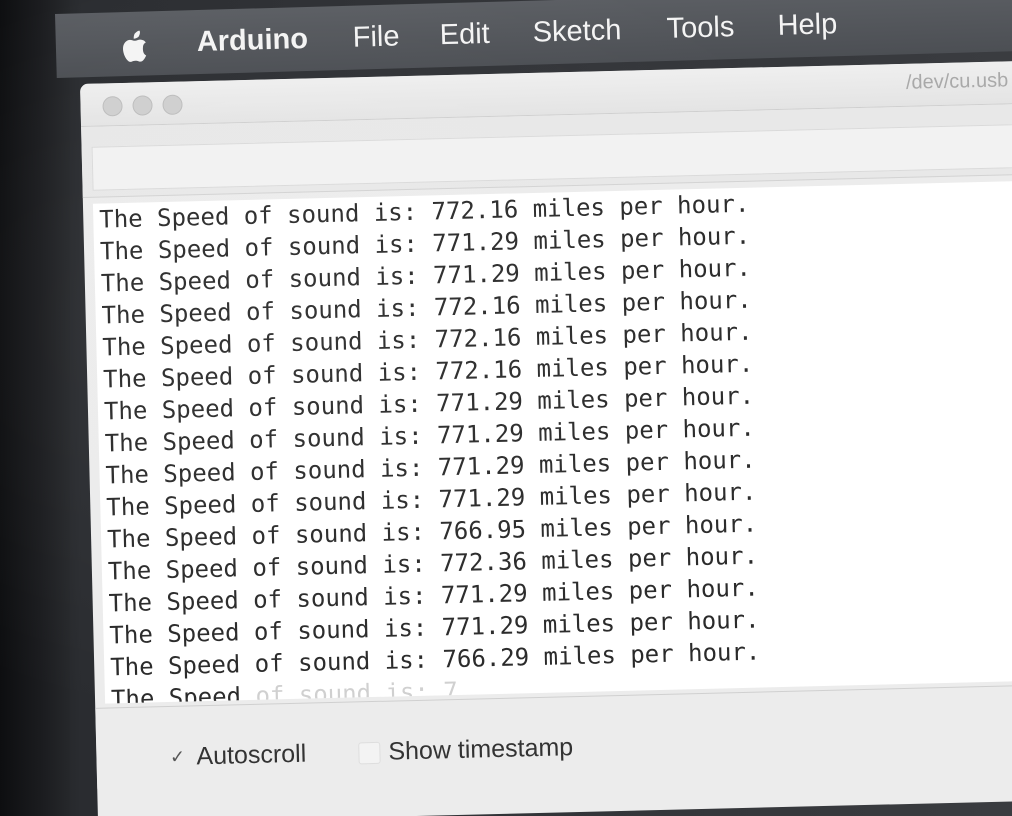 This screenshot has height=816, width=1012. Describe the element at coordinates (176, 693) in the screenshot. I see `partial-visible-text: The Speed` at that location.